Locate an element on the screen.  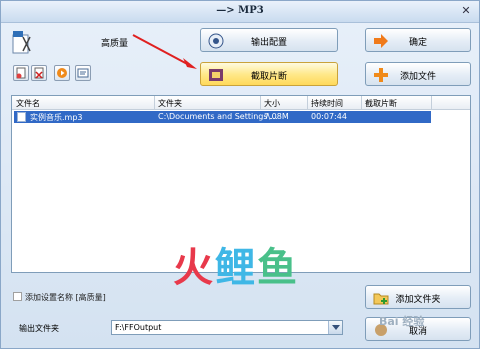
delete-button is located at coordinates (39, 73).